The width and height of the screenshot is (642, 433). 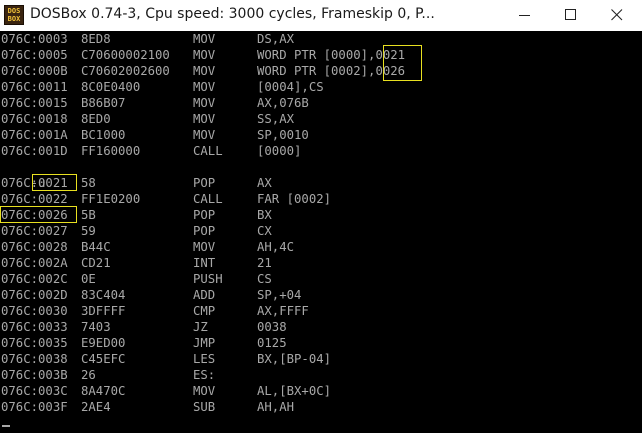 I want to click on hex-bytes-text: FF160000, so click(x=111, y=151).